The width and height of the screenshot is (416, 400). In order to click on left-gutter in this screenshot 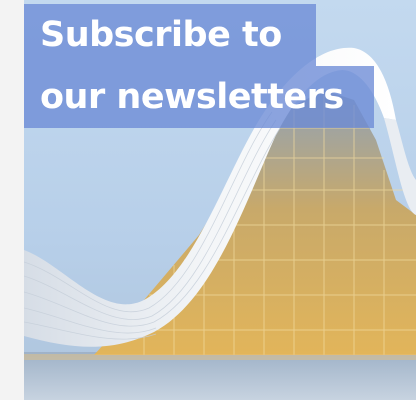, I will do `click(12, 200)`.